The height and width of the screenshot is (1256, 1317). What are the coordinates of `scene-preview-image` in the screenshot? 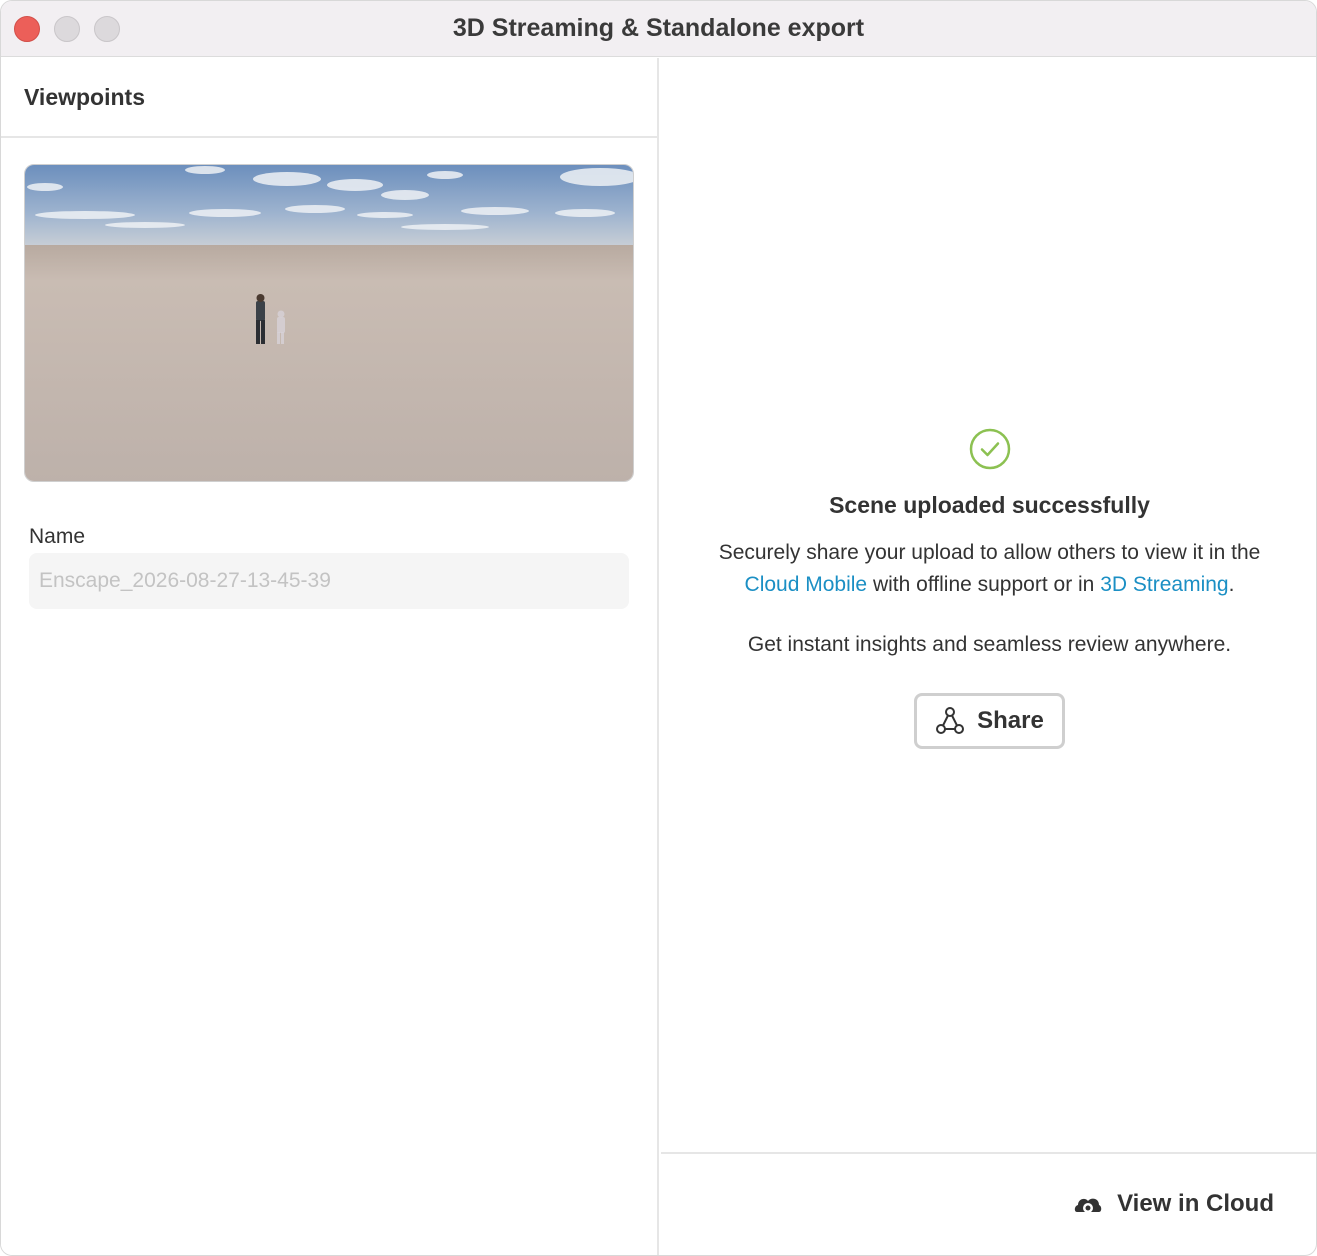 It's located at (329, 323).